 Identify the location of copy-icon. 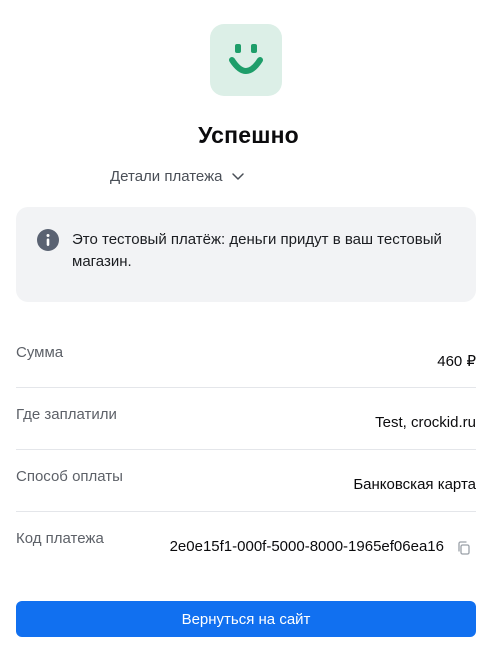
(464, 548).